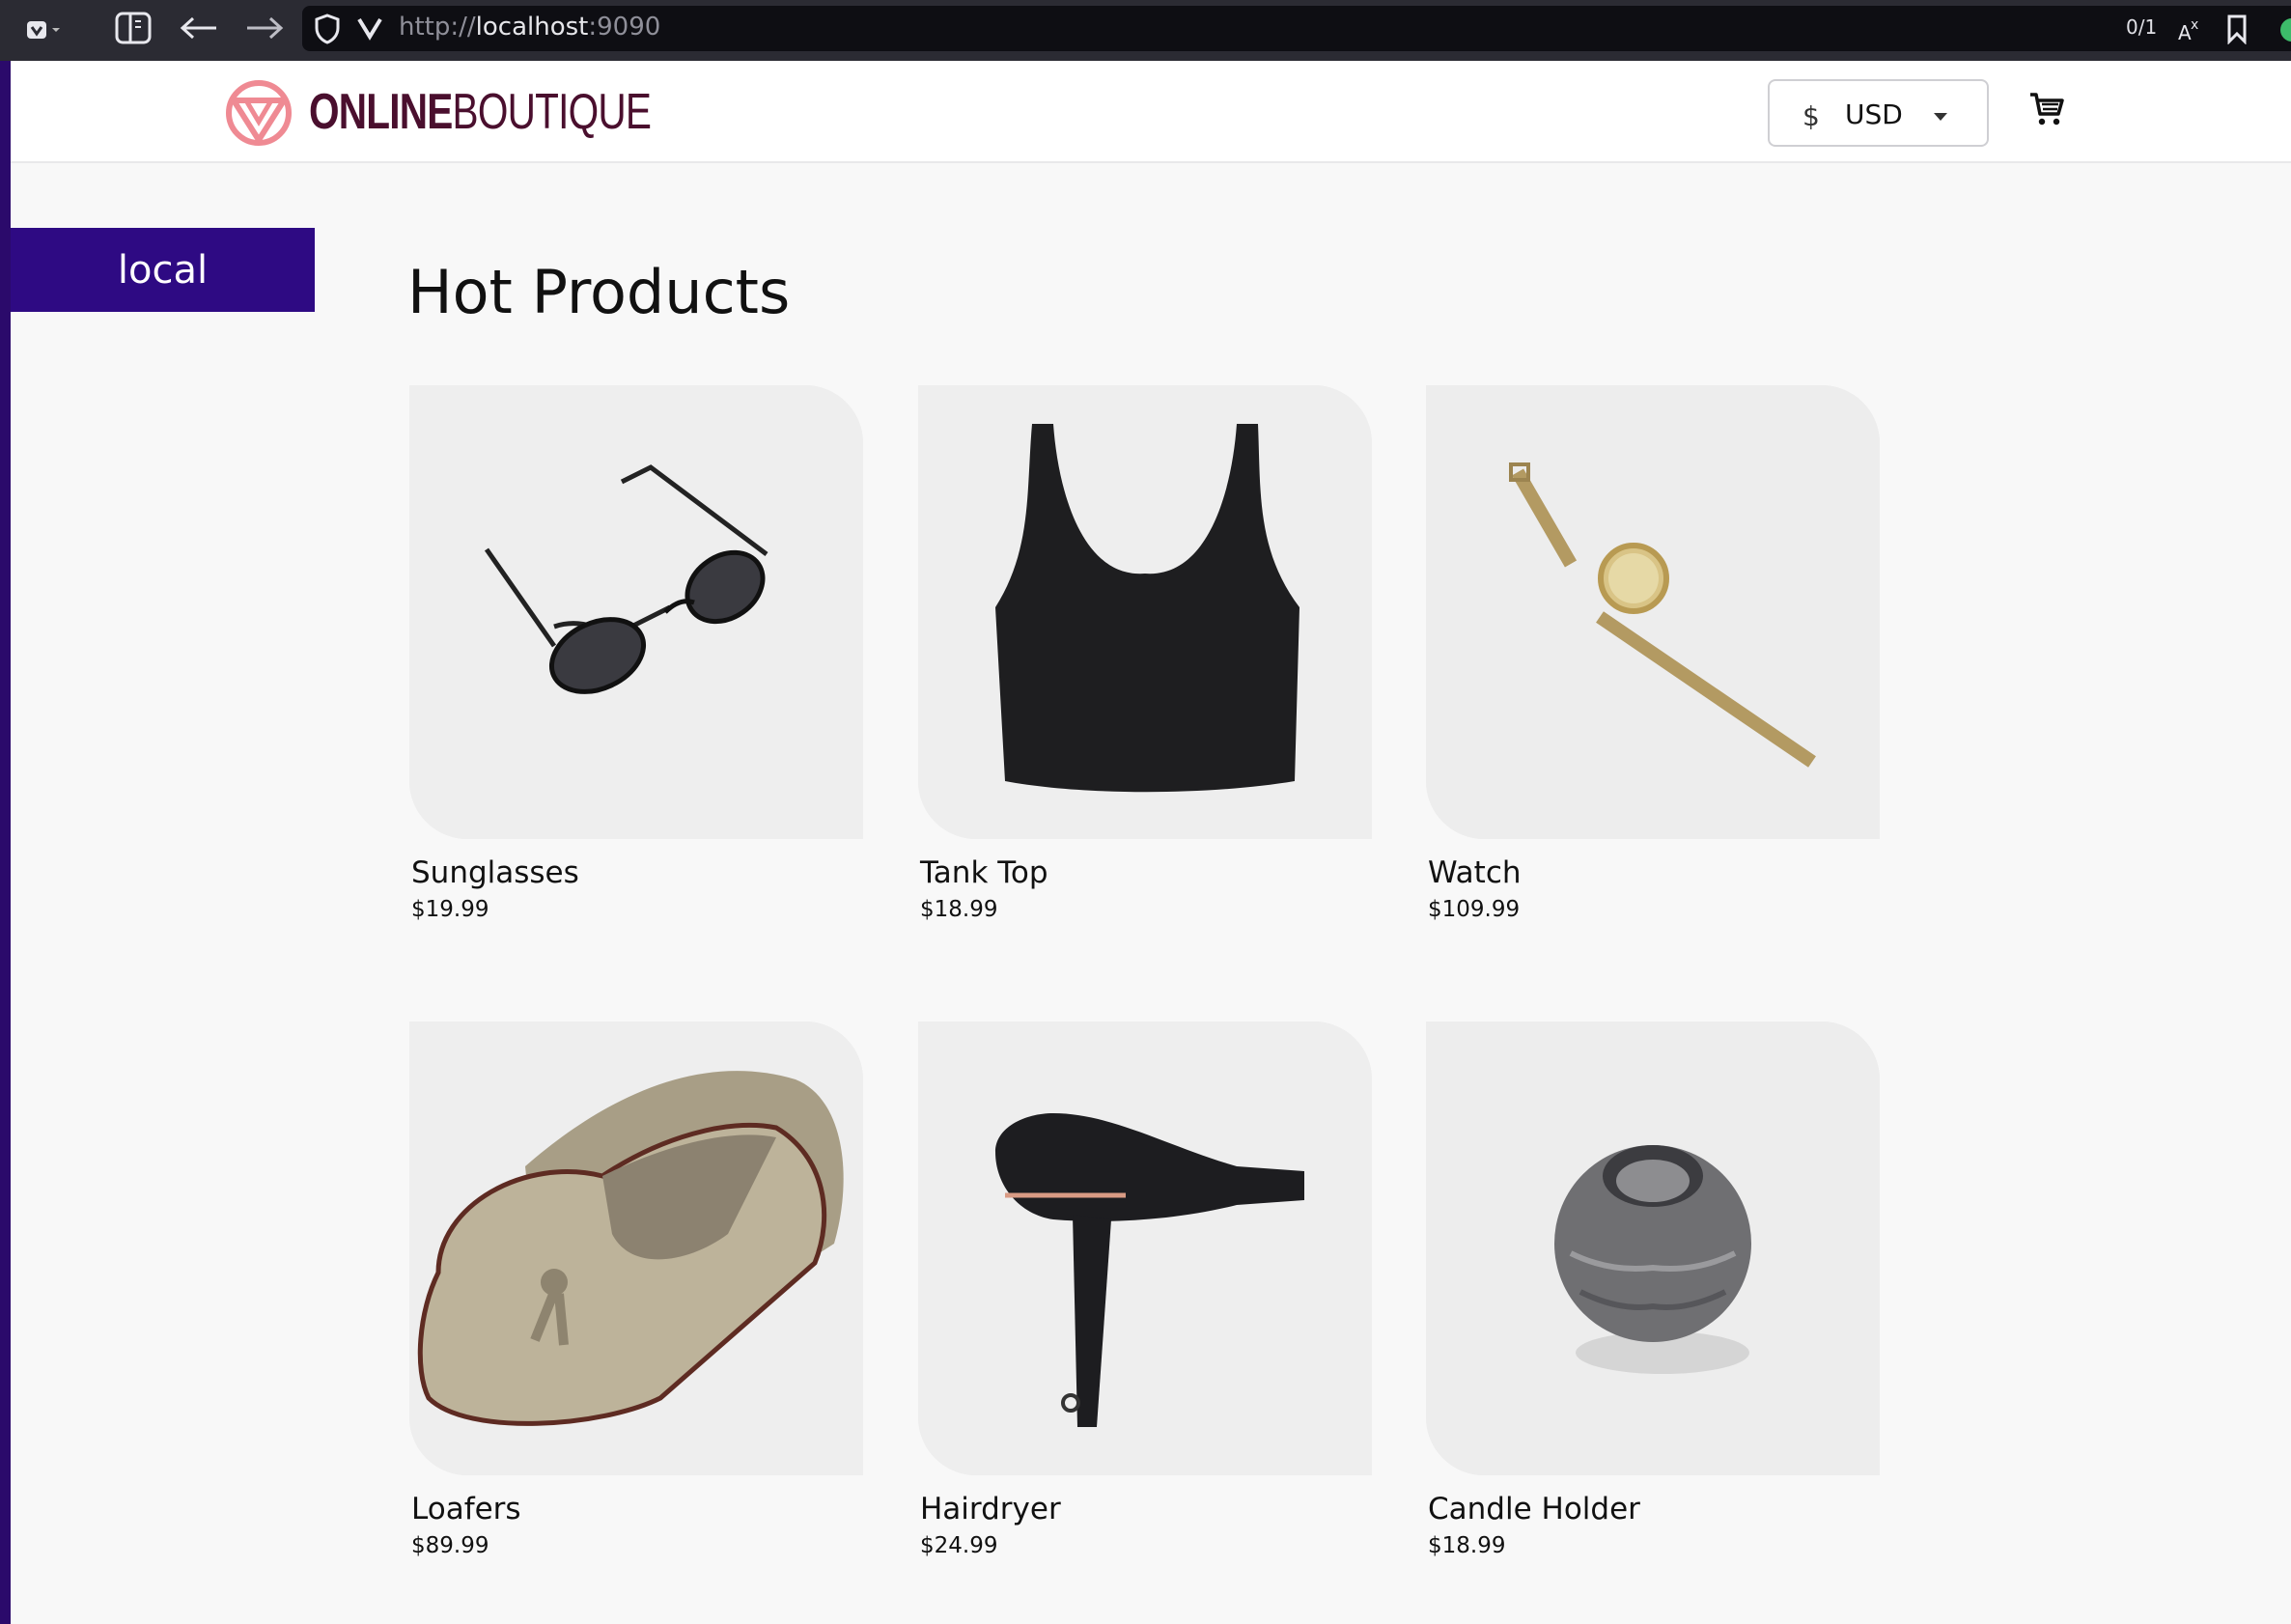 The height and width of the screenshot is (1624, 2291). What do you see at coordinates (259, 113) in the screenshot?
I see `logo-mark-icon` at bounding box center [259, 113].